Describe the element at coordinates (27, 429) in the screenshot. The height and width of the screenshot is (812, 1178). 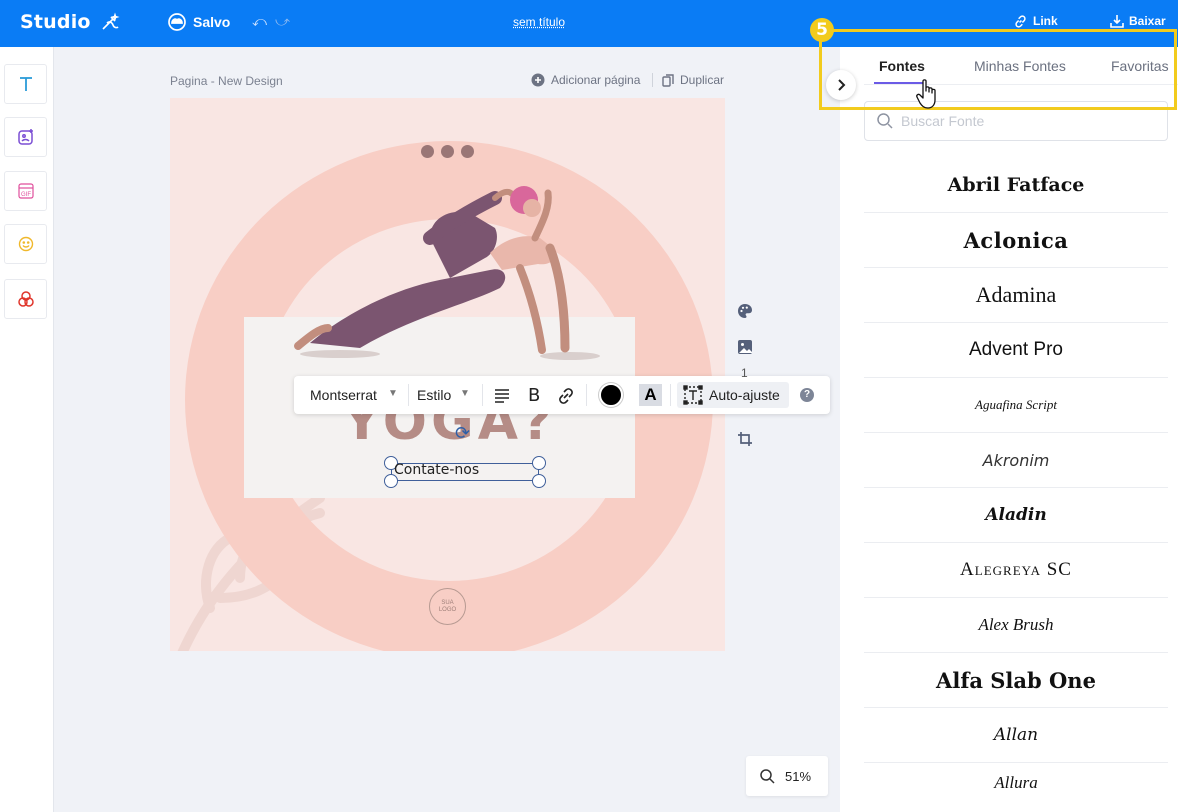
I see `left-toolbar: GIF` at that location.